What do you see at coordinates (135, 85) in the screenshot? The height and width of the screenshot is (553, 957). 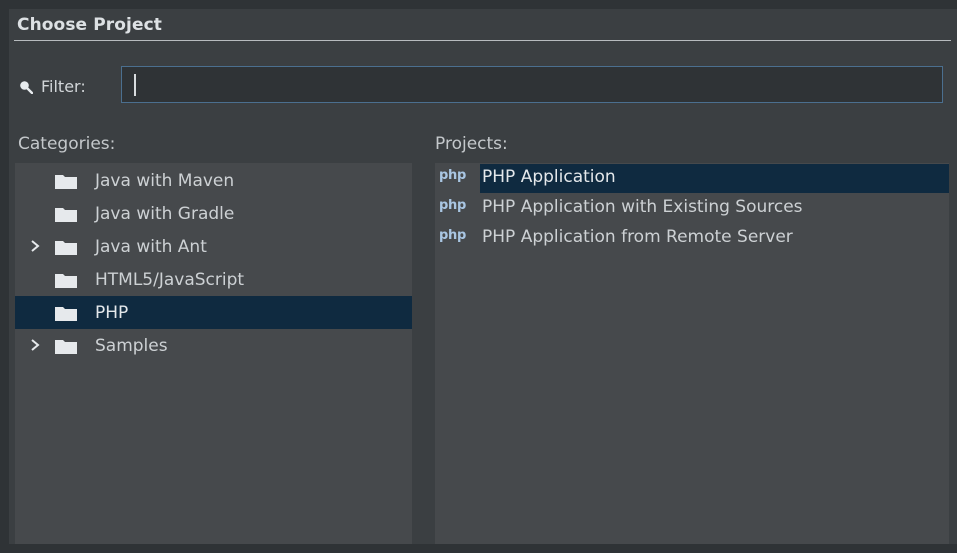 I see `text-caret` at bounding box center [135, 85].